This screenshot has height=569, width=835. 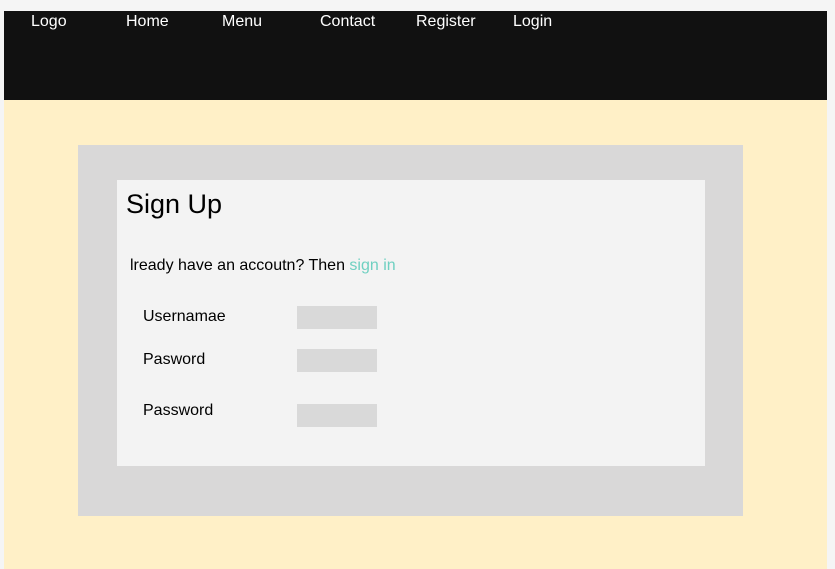 What do you see at coordinates (337, 317) in the screenshot?
I see `username-input` at bounding box center [337, 317].